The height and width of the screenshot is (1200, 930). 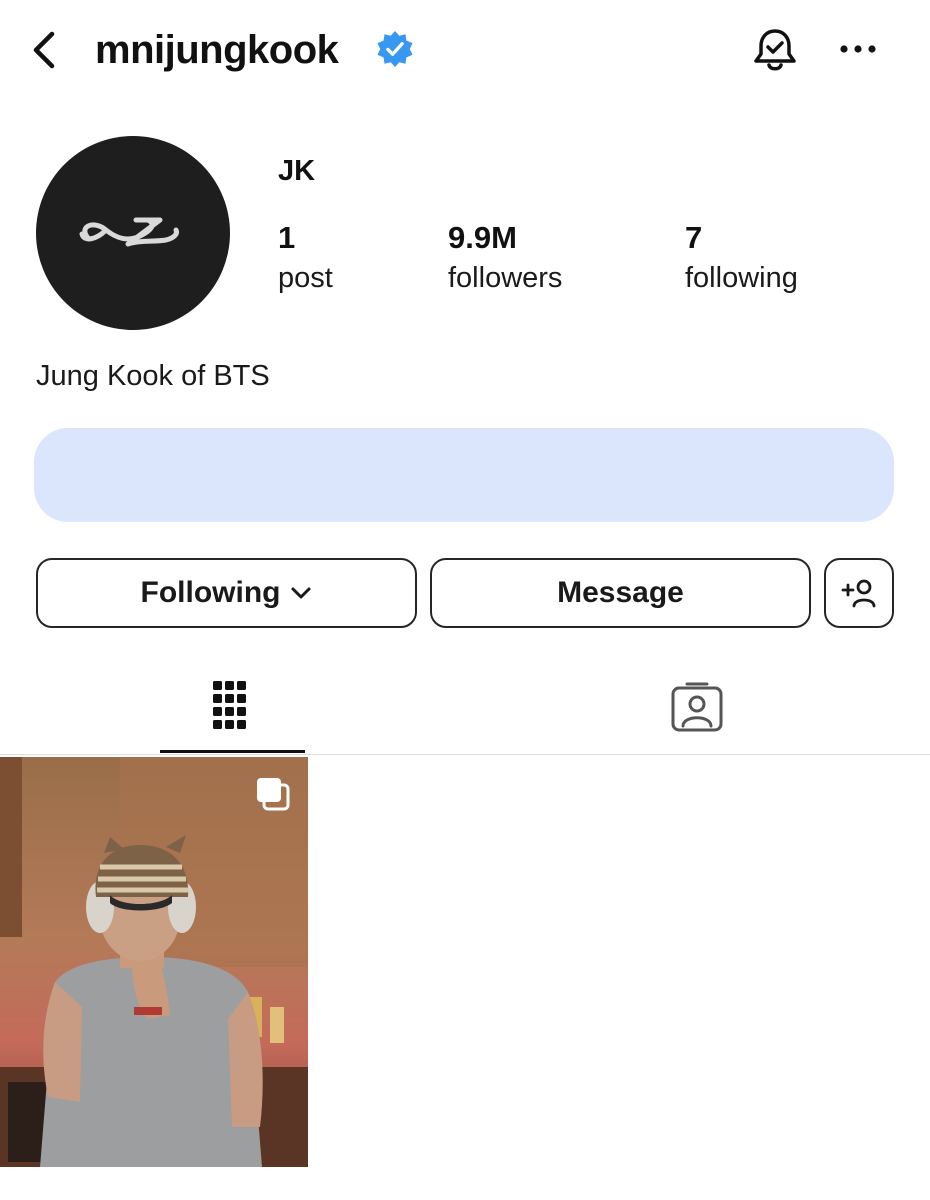 I want to click on more-horizontal-icon, so click(x=858, y=49).